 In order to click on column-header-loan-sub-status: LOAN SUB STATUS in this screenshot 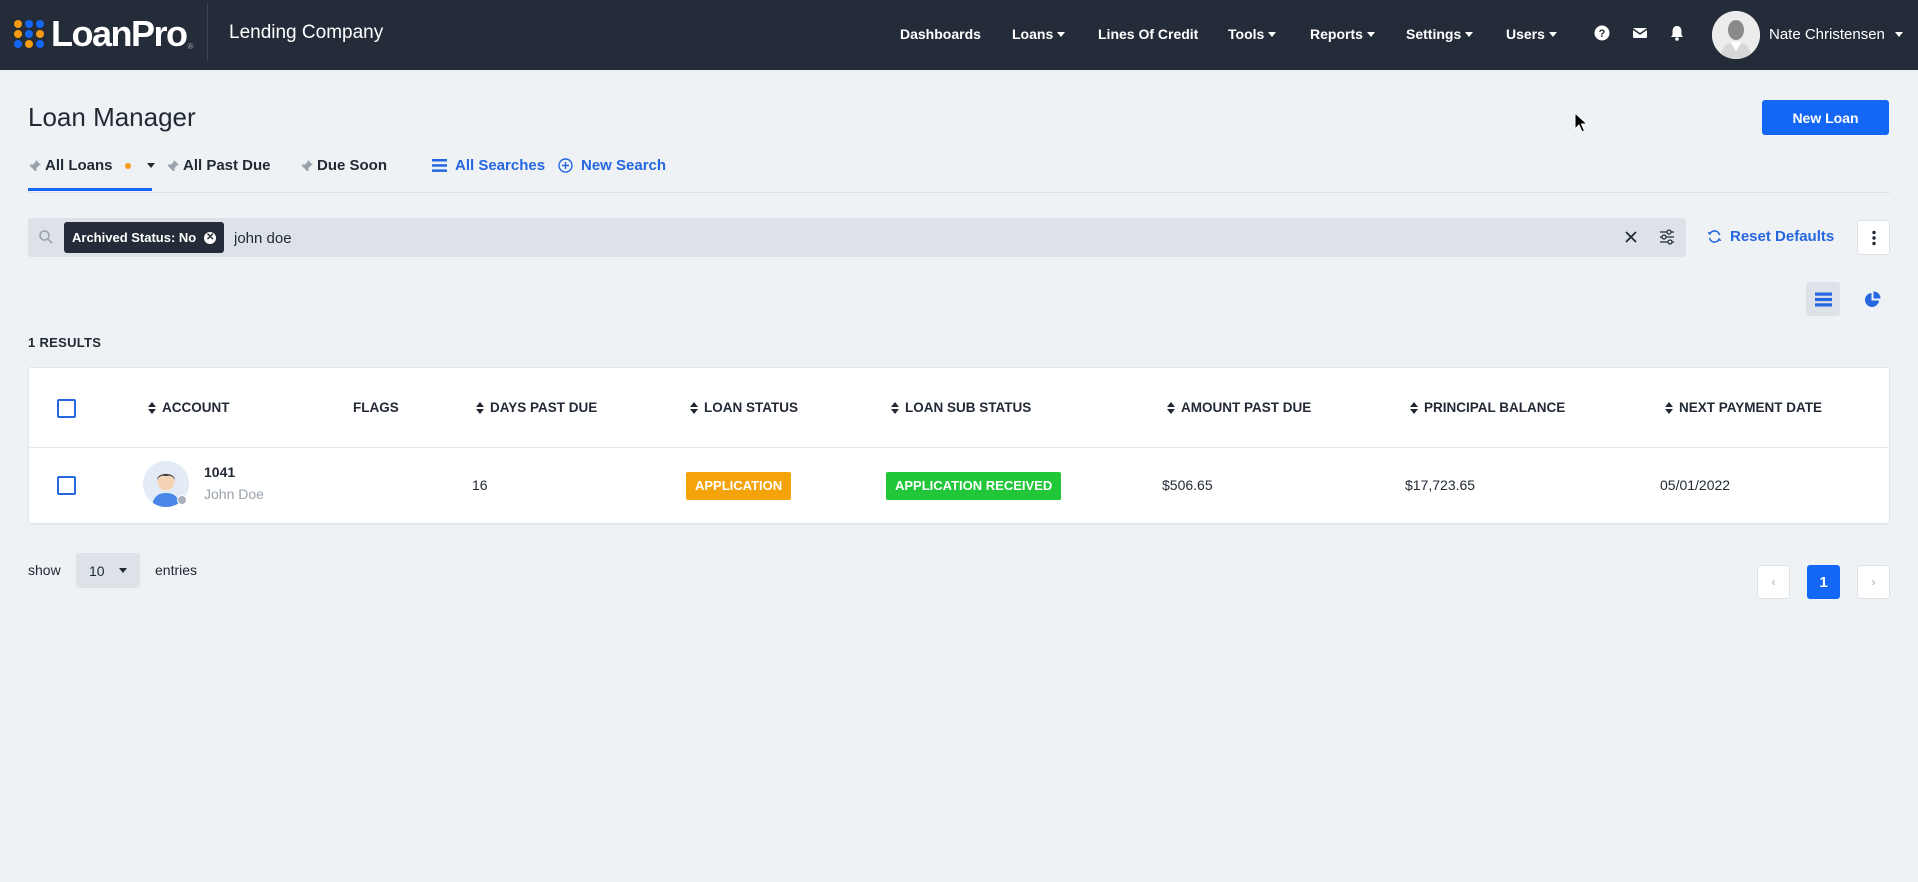, I will do `click(961, 407)`.